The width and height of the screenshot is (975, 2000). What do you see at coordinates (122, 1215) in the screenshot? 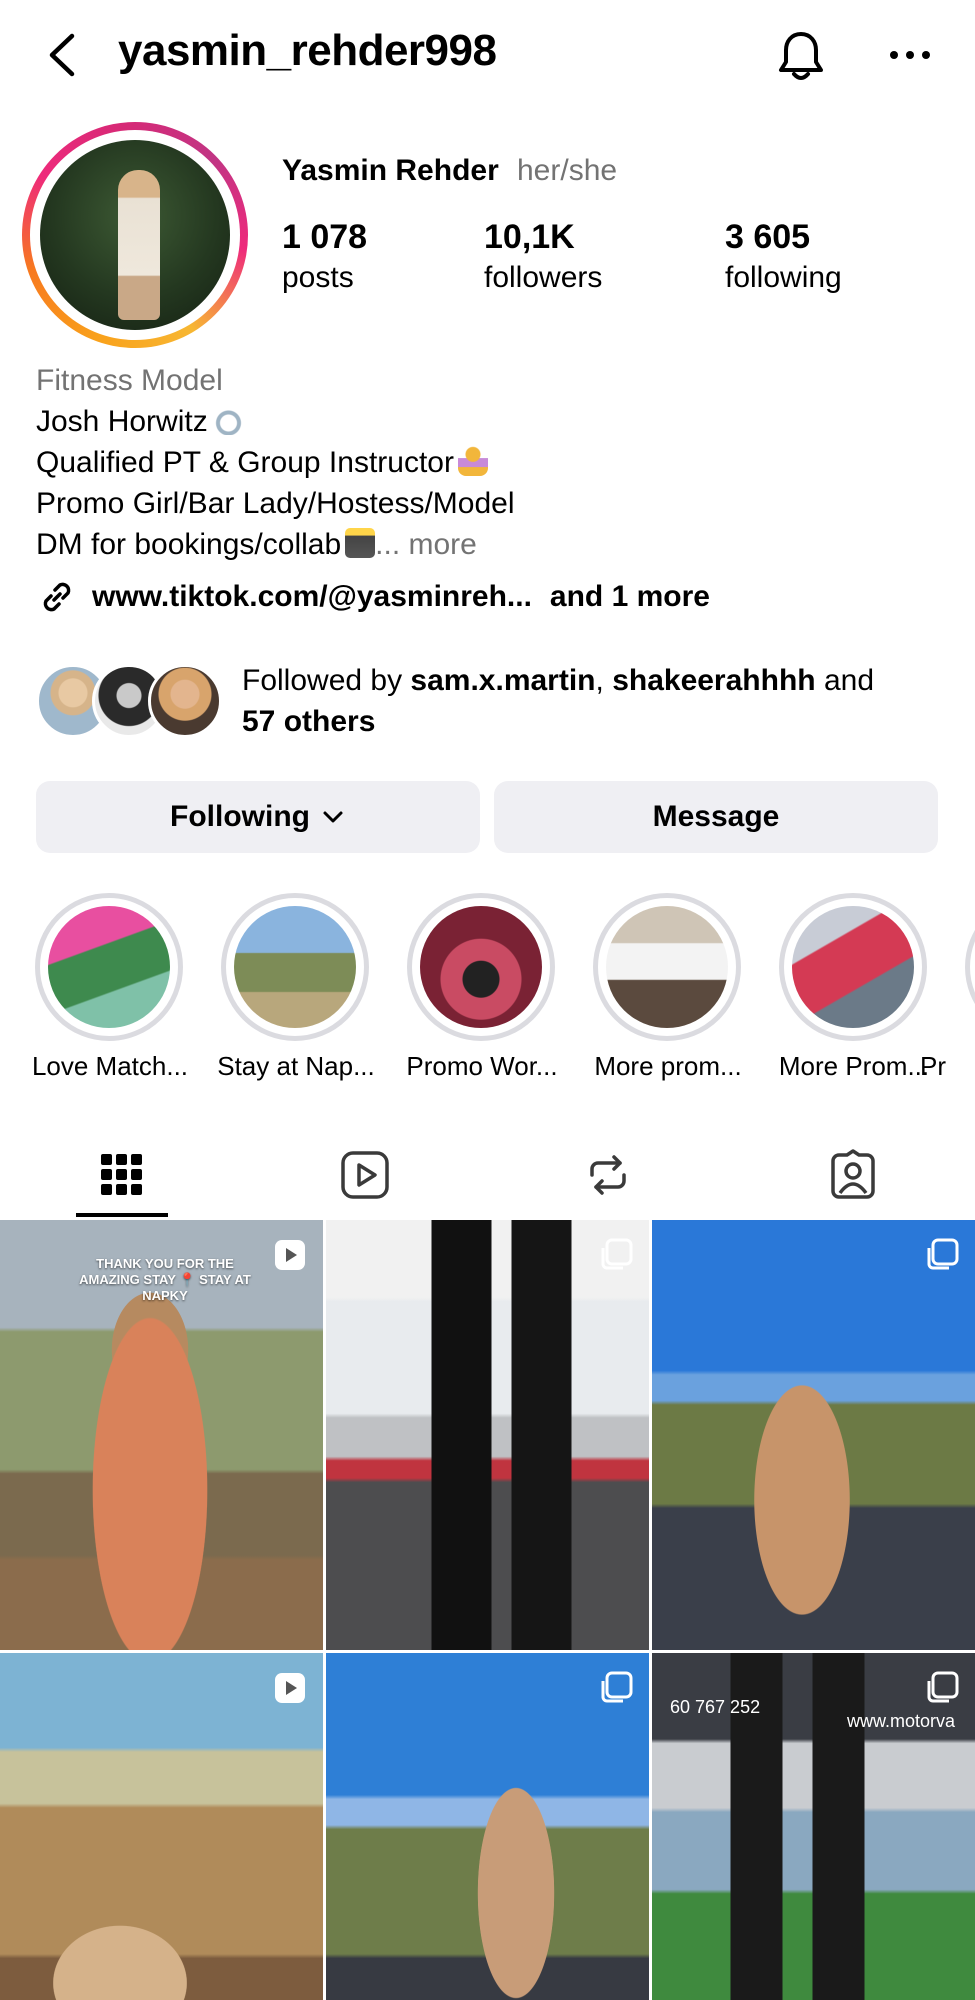
I see `active-tab-indicator` at bounding box center [122, 1215].